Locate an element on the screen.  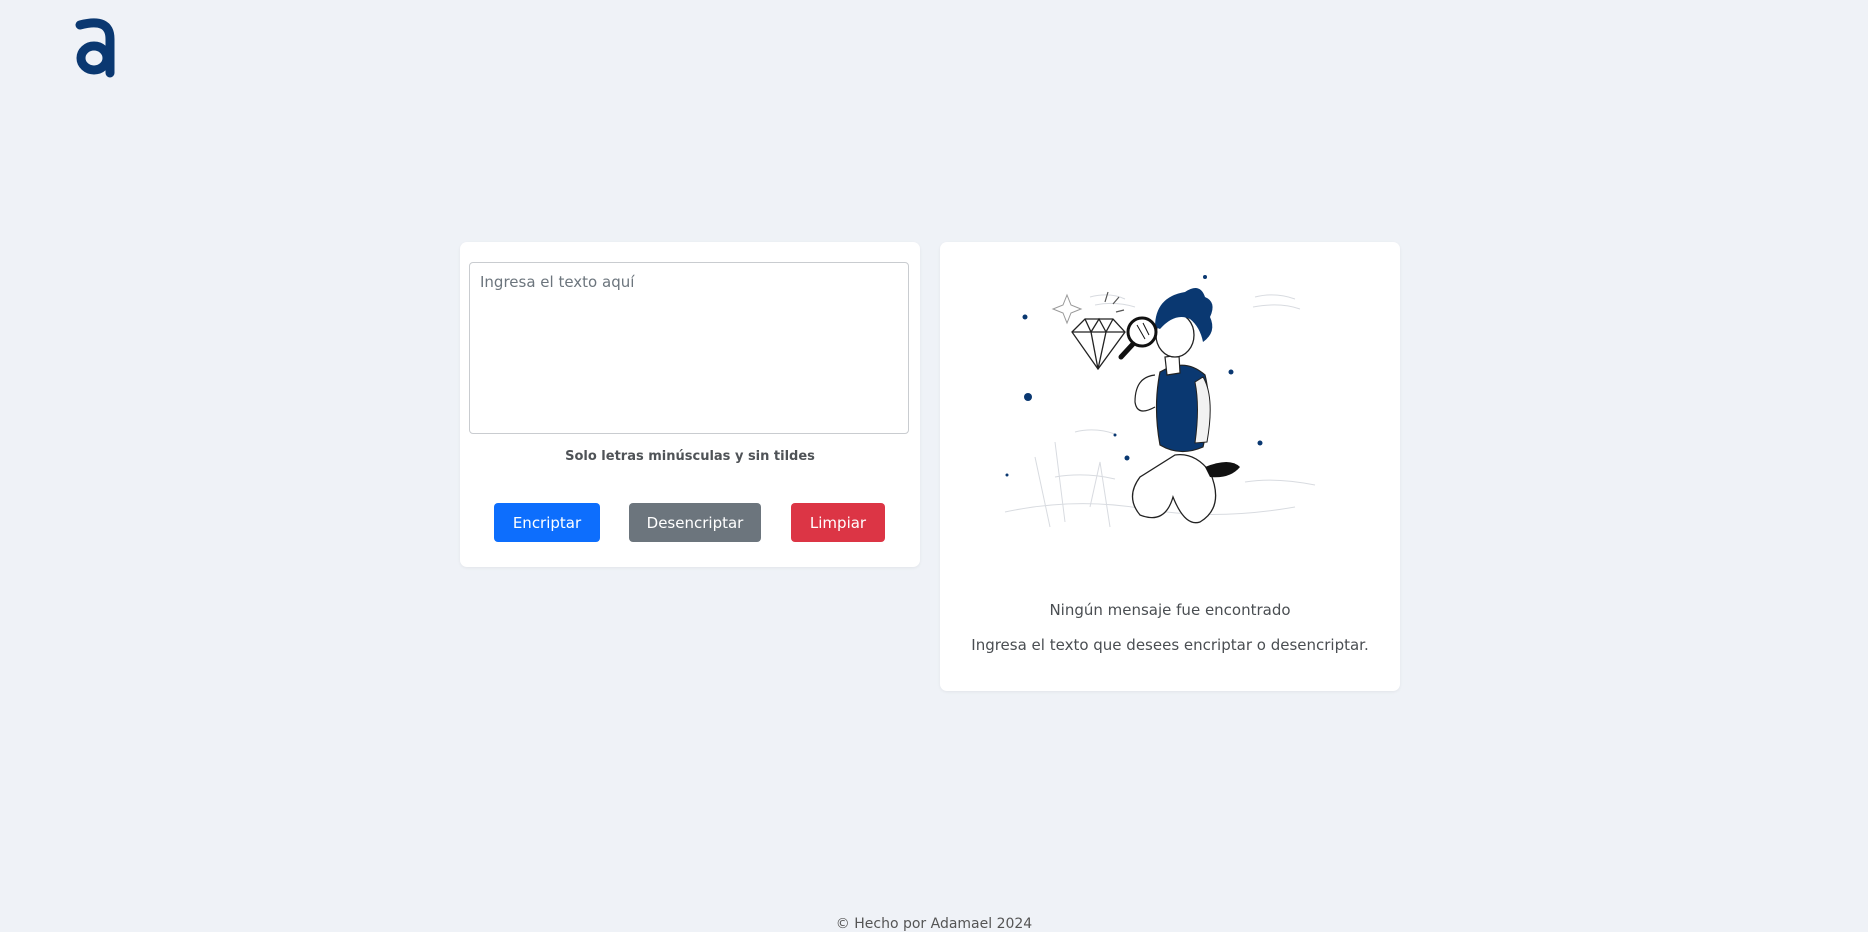
empty-message-title: Ningún mensaje fue encontrado is located at coordinates (1170, 610).